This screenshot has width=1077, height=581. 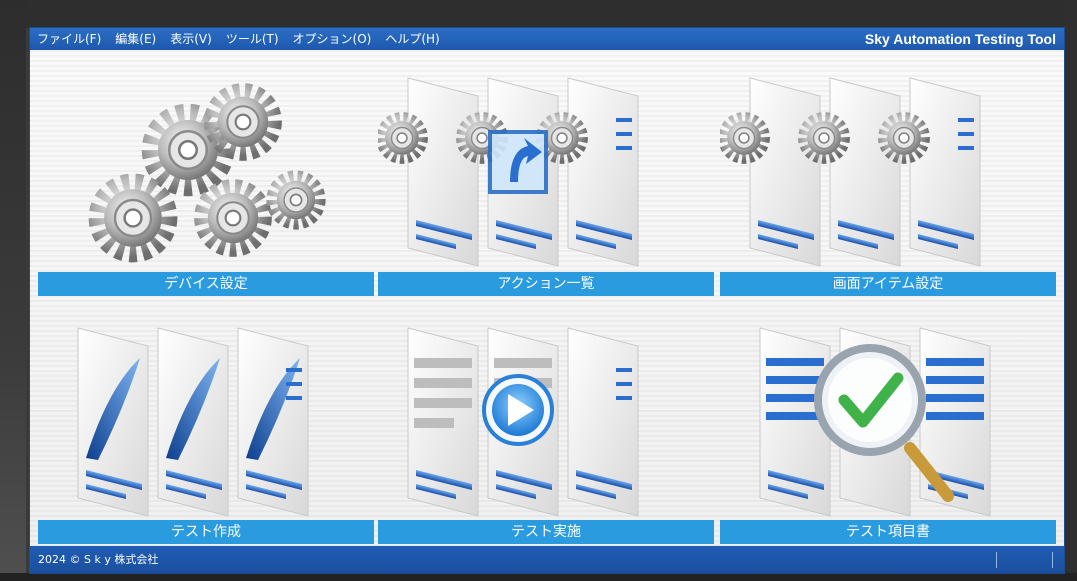 What do you see at coordinates (547, 559) in the screenshot?
I see `status-bar: 2024 © S k y 株式会社` at bounding box center [547, 559].